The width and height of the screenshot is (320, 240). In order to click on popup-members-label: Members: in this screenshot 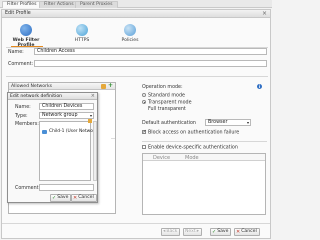, I will do `click(27, 124)`.